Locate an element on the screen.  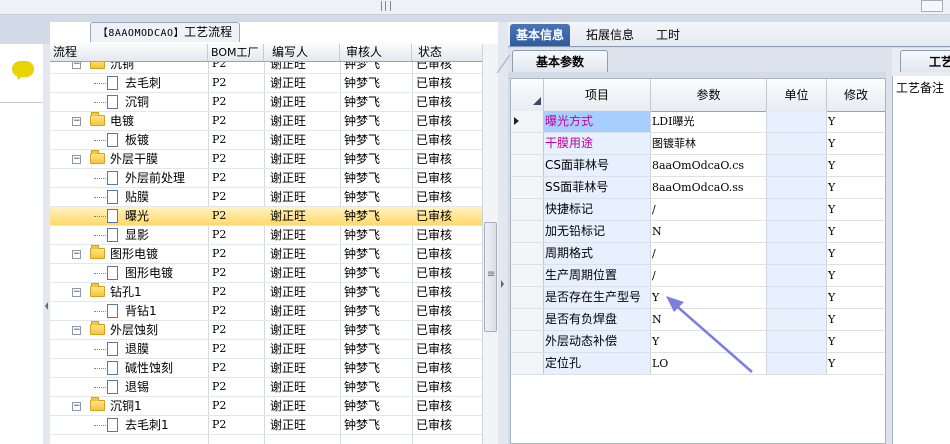
tree-row: 退膜 P2 谢正旺 钟梦飞 已审核 is located at coordinates (266, 349).